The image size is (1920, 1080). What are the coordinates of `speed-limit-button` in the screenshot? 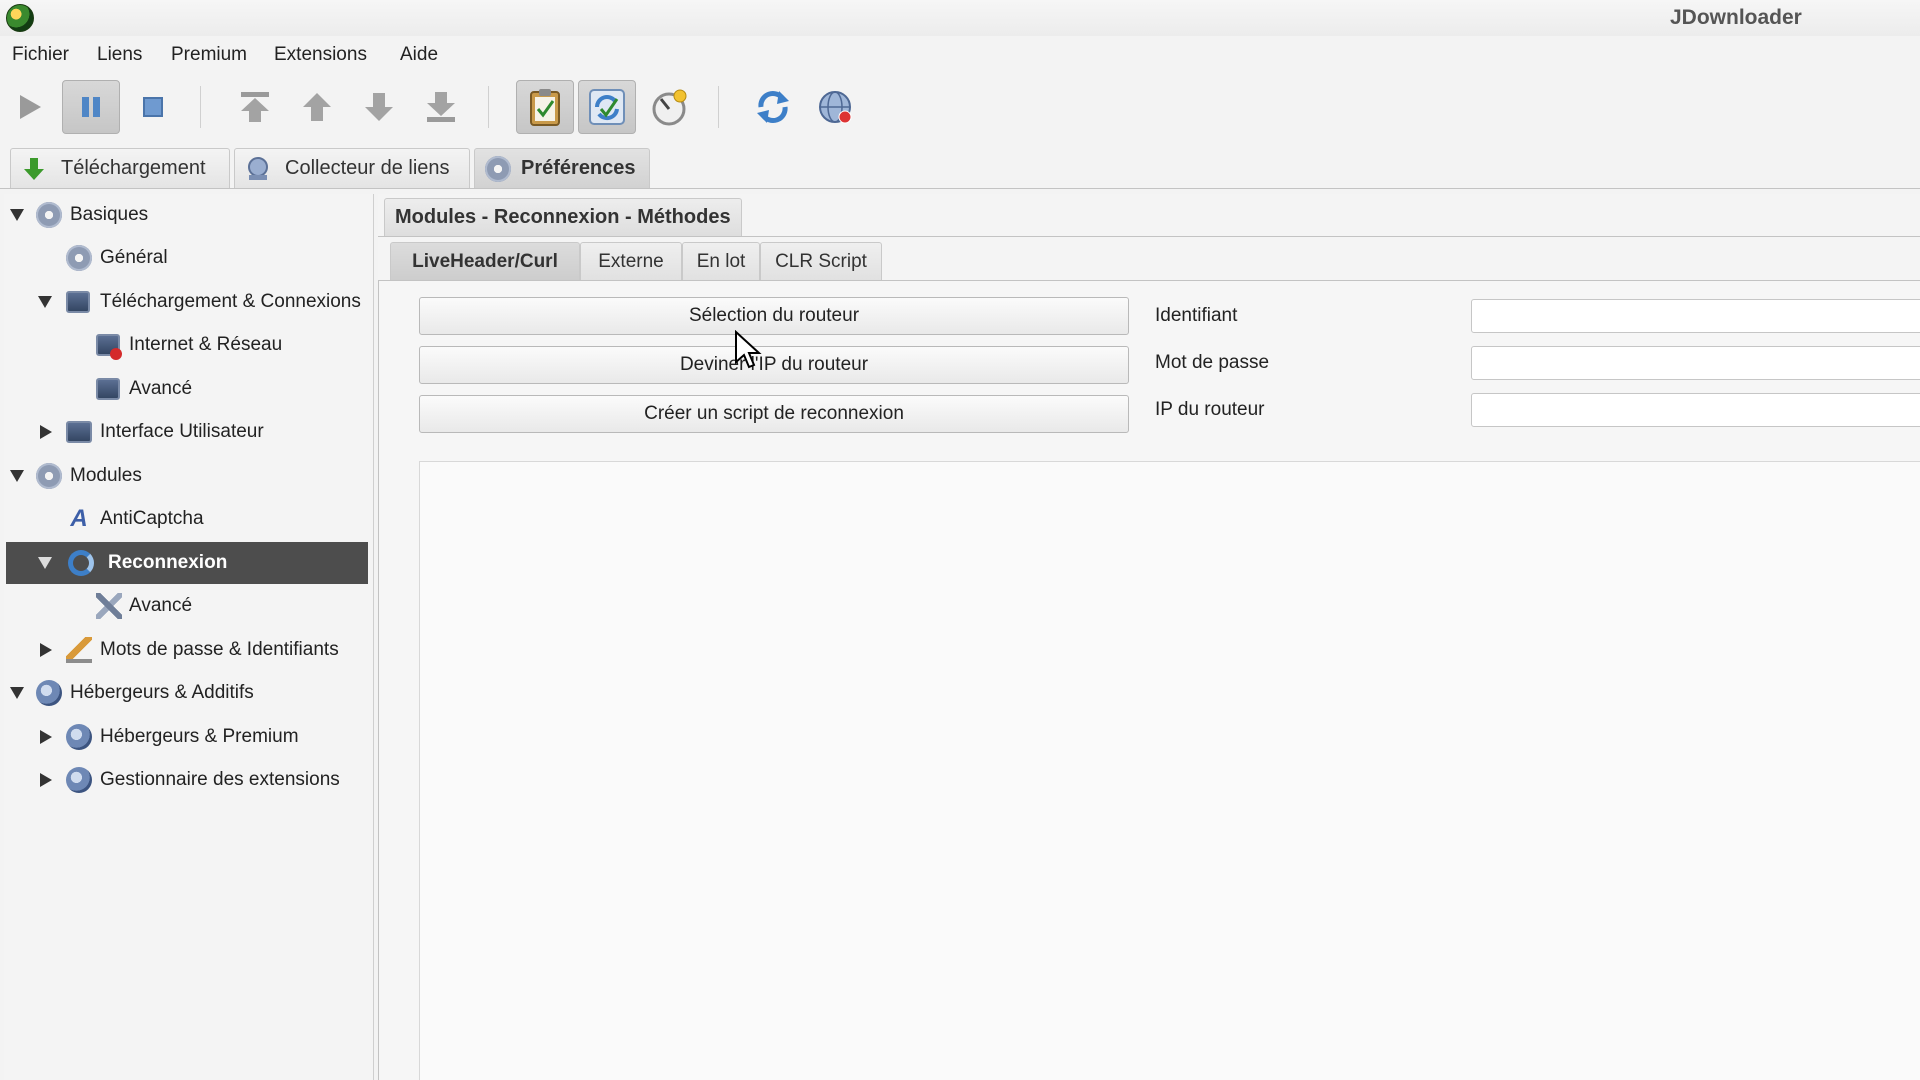 It's located at (669, 107).